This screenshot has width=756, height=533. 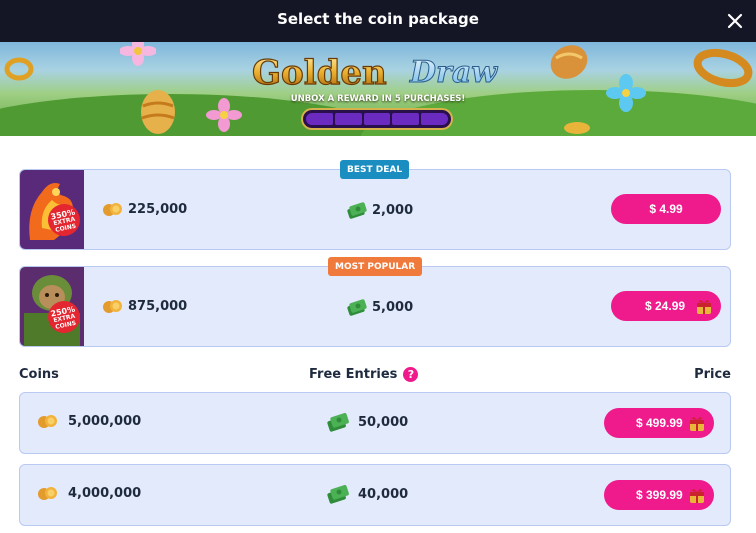 I want to click on svg-text: Golden, so click(x=319, y=73).